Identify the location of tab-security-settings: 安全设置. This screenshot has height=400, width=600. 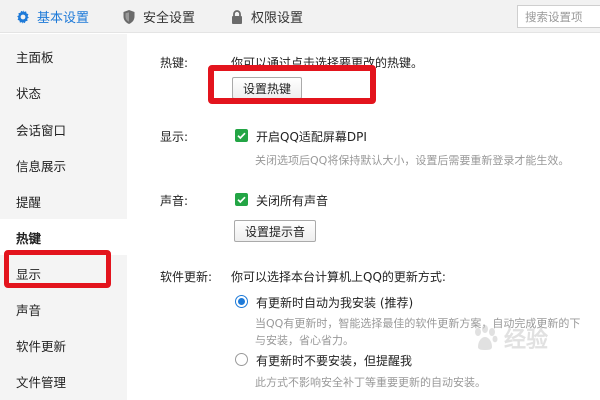
(158, 16).